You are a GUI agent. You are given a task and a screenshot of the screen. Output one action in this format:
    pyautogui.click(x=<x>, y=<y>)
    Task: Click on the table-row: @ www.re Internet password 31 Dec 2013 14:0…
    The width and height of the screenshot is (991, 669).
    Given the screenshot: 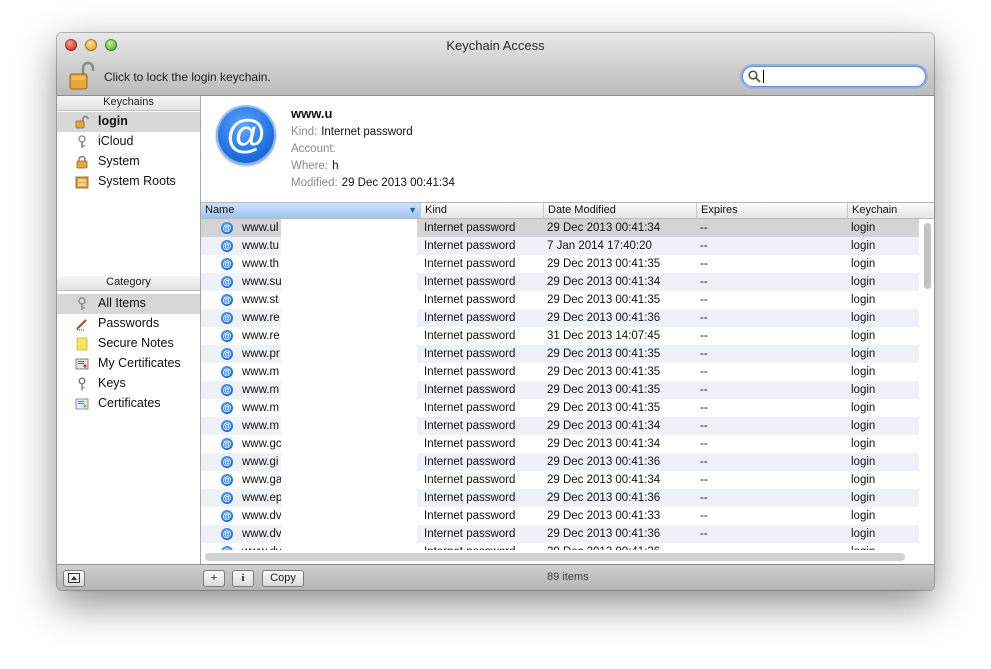 What is the action you would take?
    pyautogui.click(x=560, y=336)
    